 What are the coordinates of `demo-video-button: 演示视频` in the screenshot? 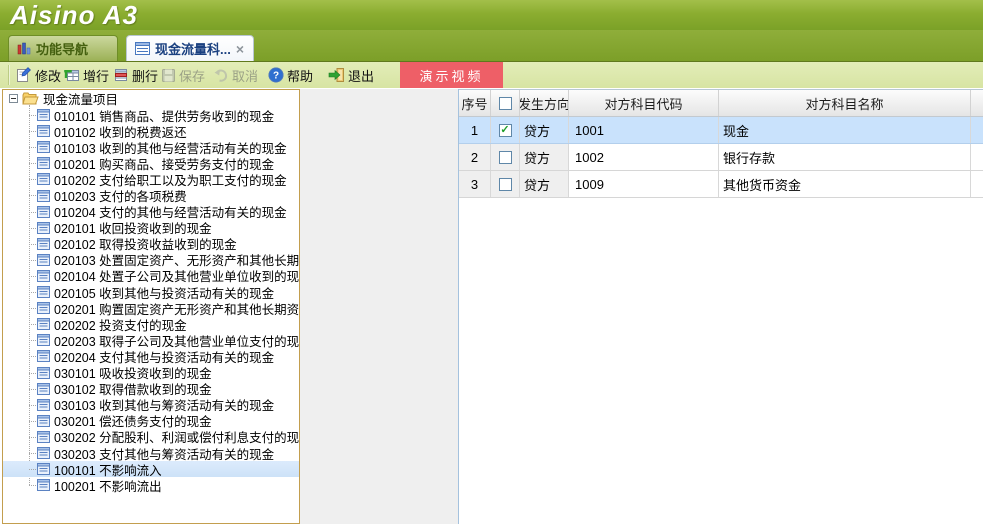 It's located at (451, 75).